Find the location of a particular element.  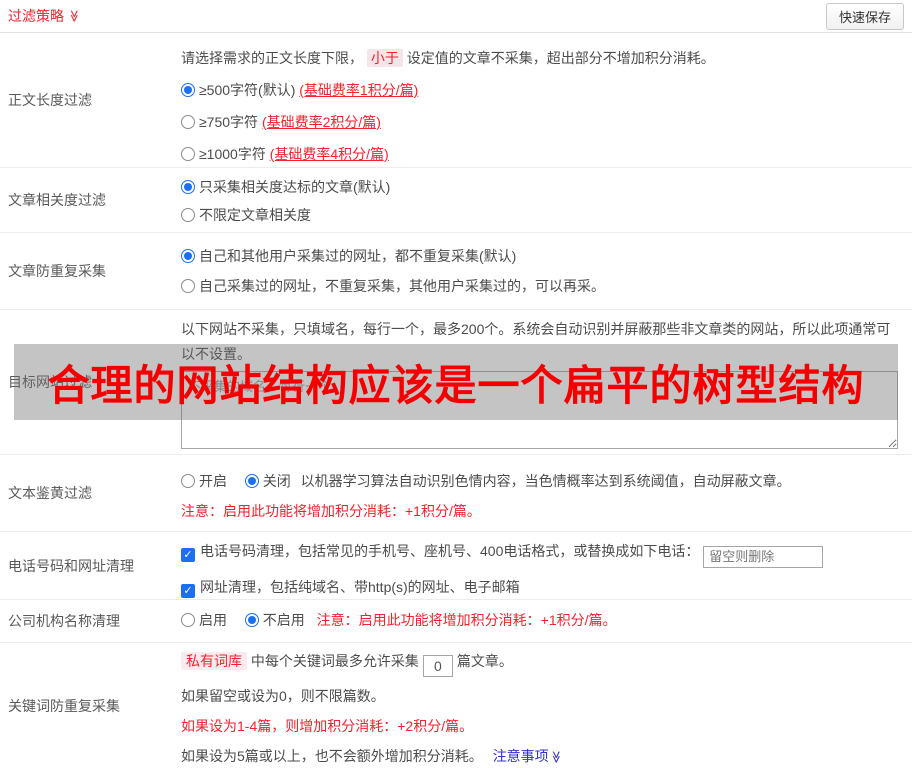

page-header: 过滤策略 ≫ 快速保存 is located at coordinates (456, 16).